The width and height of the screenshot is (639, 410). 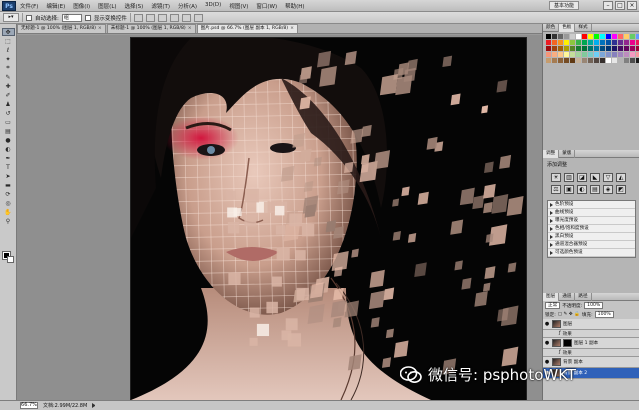 What do you see at coordinates (621, 189) in the screenshot?
I see `adjustment-icon: ◩` at bounding box center [621, 189].